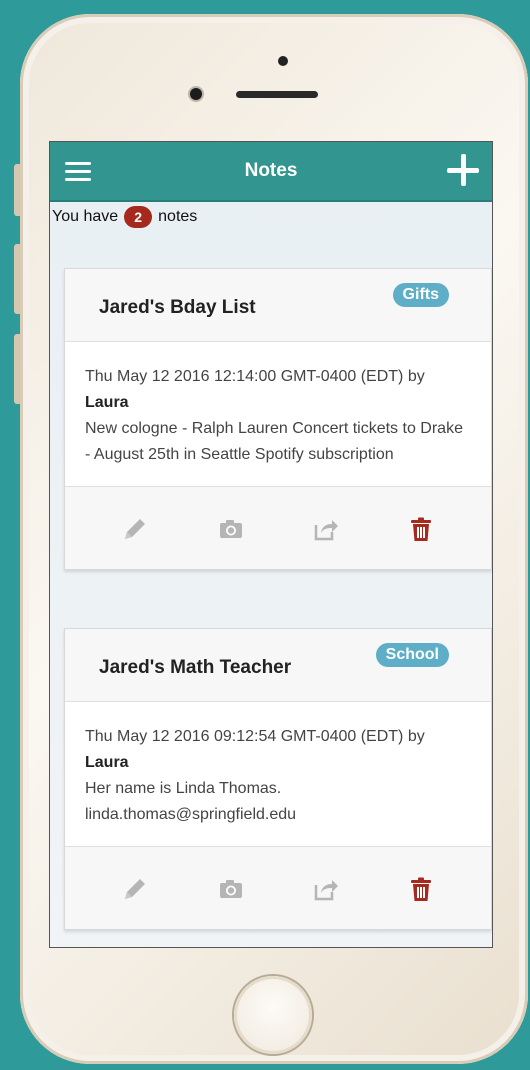  Describe the element at coordinates (196, 94) in the screenshot. I see `front-camera` at that location.